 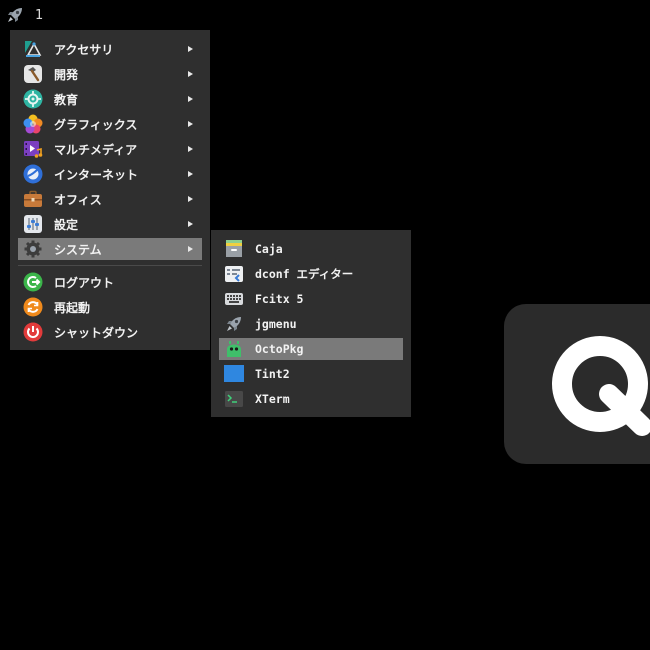 What do you see at coordinates (234, 274) in the screenshot?
I see `dconf-editor-icon` at bounding box center [234, 274].